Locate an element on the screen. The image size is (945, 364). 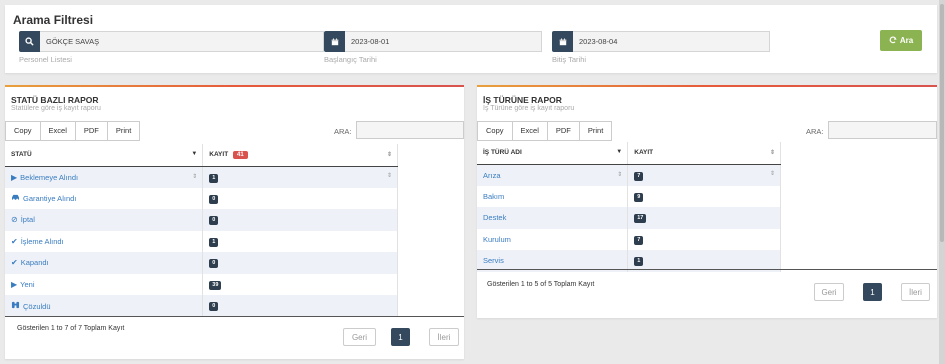
count-badge: 39 is located at coordinates (215, 285).